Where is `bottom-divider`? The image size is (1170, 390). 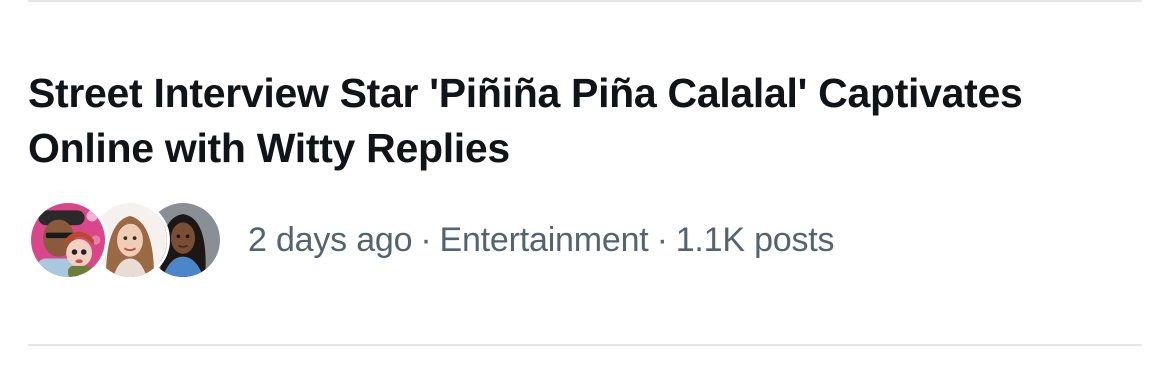 bottom-divider is located at coordinates (585, 345).